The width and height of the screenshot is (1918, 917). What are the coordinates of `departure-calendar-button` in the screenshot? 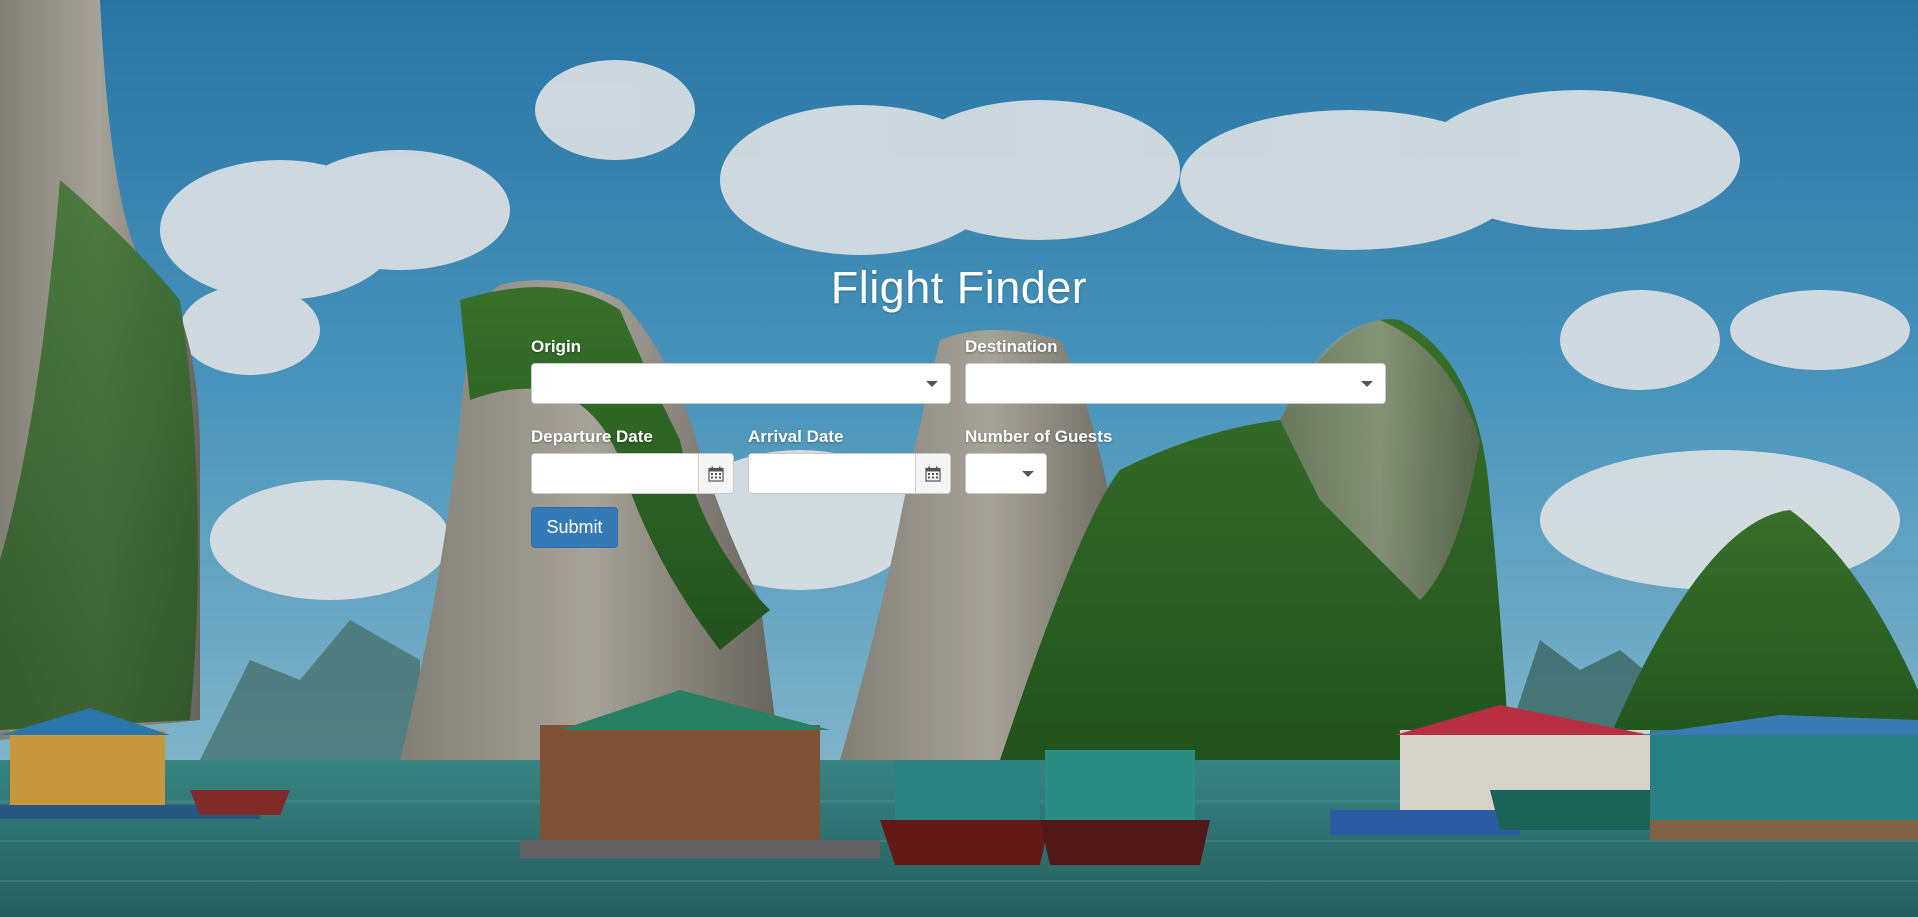 It's located at (715, 473).